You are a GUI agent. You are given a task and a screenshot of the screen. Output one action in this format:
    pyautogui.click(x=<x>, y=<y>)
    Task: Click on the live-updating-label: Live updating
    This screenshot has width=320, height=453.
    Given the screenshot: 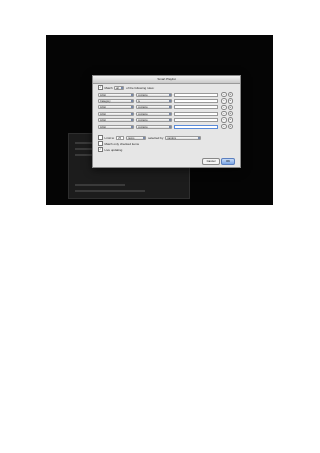 What is the action you would take?
    pyautogui.click(x=113, y=149)
    